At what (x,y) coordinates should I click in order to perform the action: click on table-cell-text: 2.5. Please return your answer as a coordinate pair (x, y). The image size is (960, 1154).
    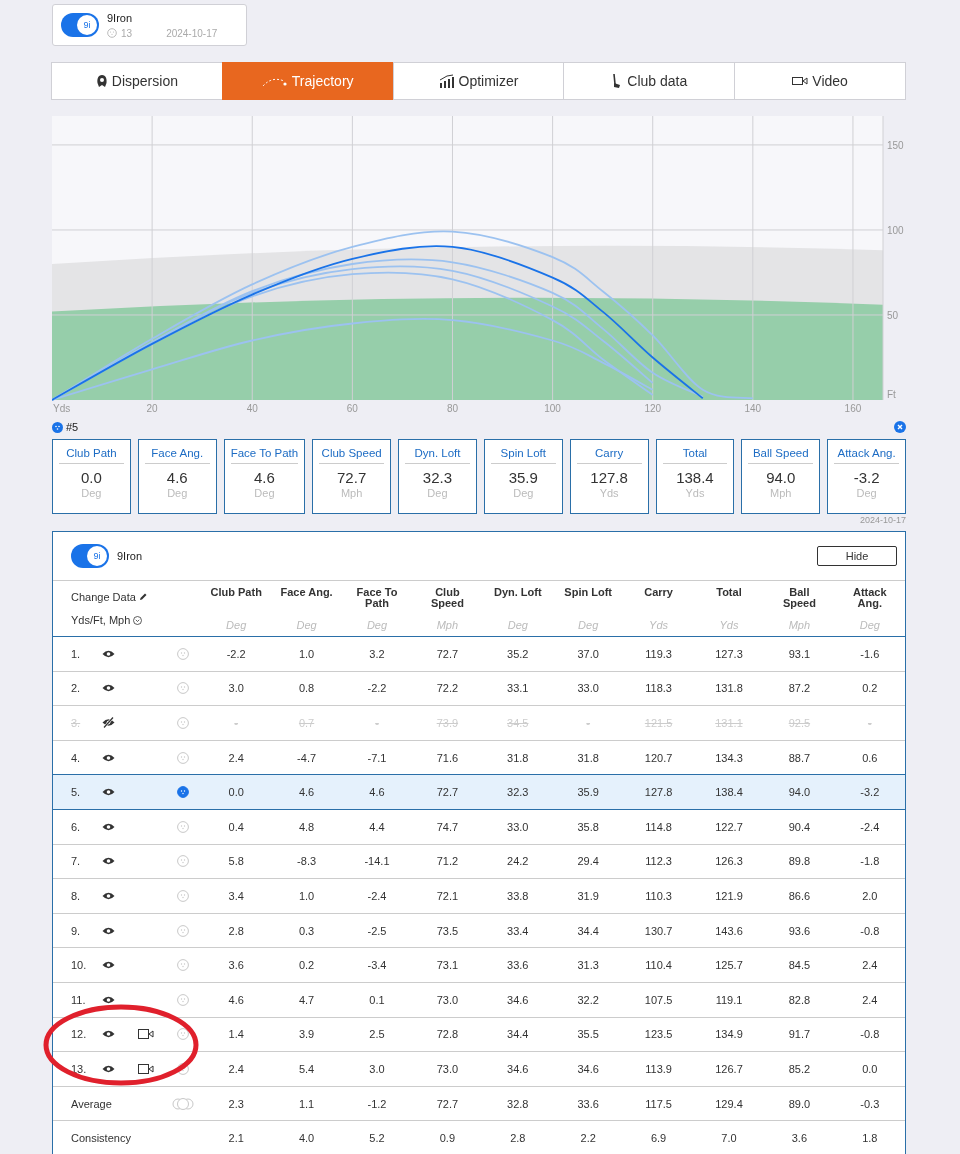
    Looking at the image, I should click on (377, 1034).